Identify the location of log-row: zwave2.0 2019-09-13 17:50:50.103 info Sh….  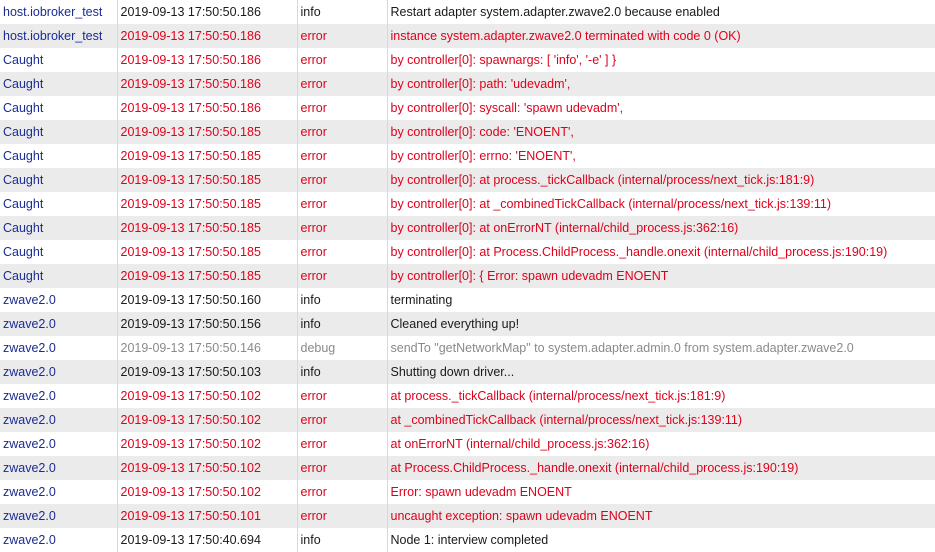
(467, 372).